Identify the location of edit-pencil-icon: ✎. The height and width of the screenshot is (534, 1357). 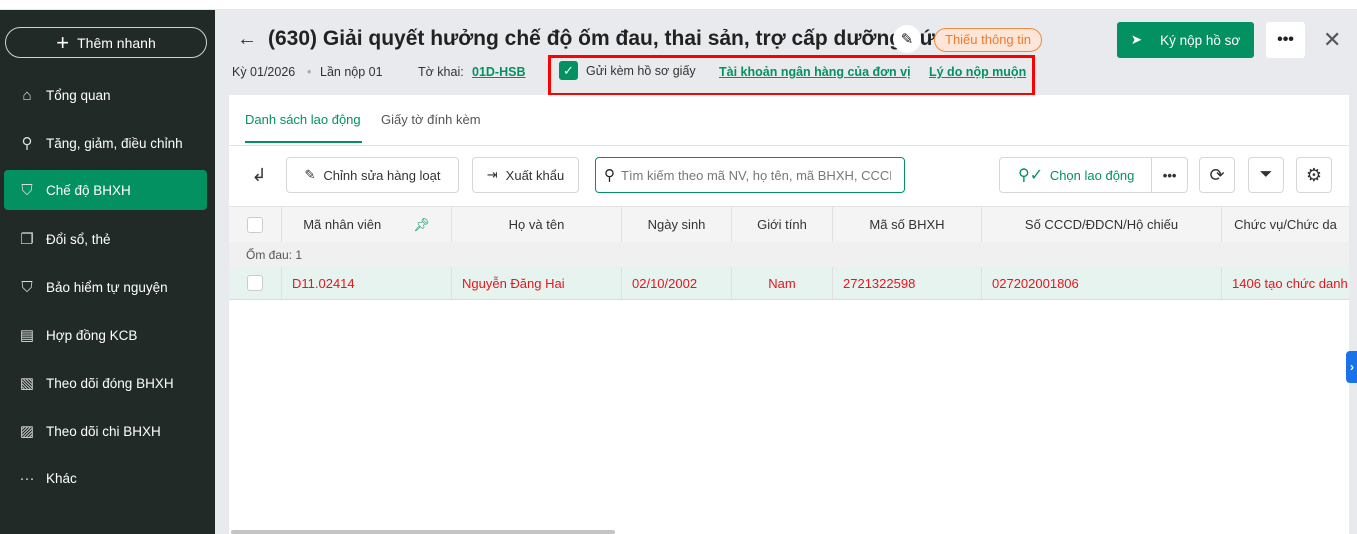
(907, 39).